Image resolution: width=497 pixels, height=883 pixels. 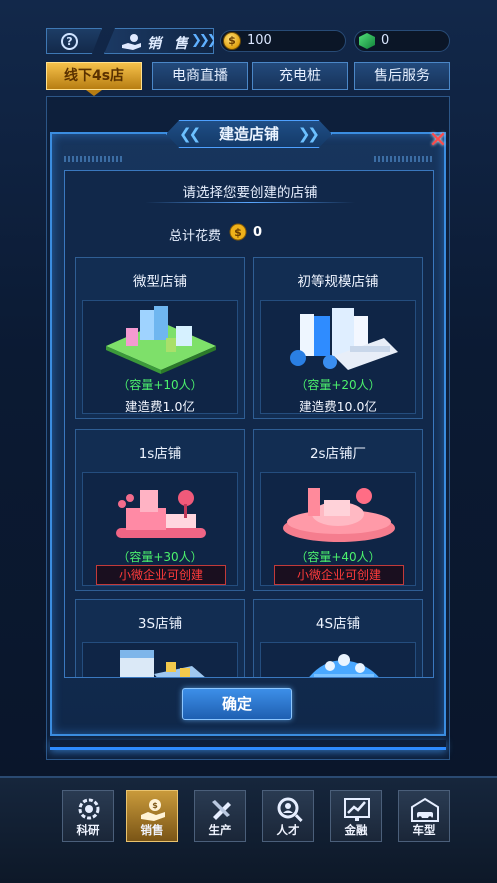 I want to click on micro-store-building-icon, so click(x=161, y=340).